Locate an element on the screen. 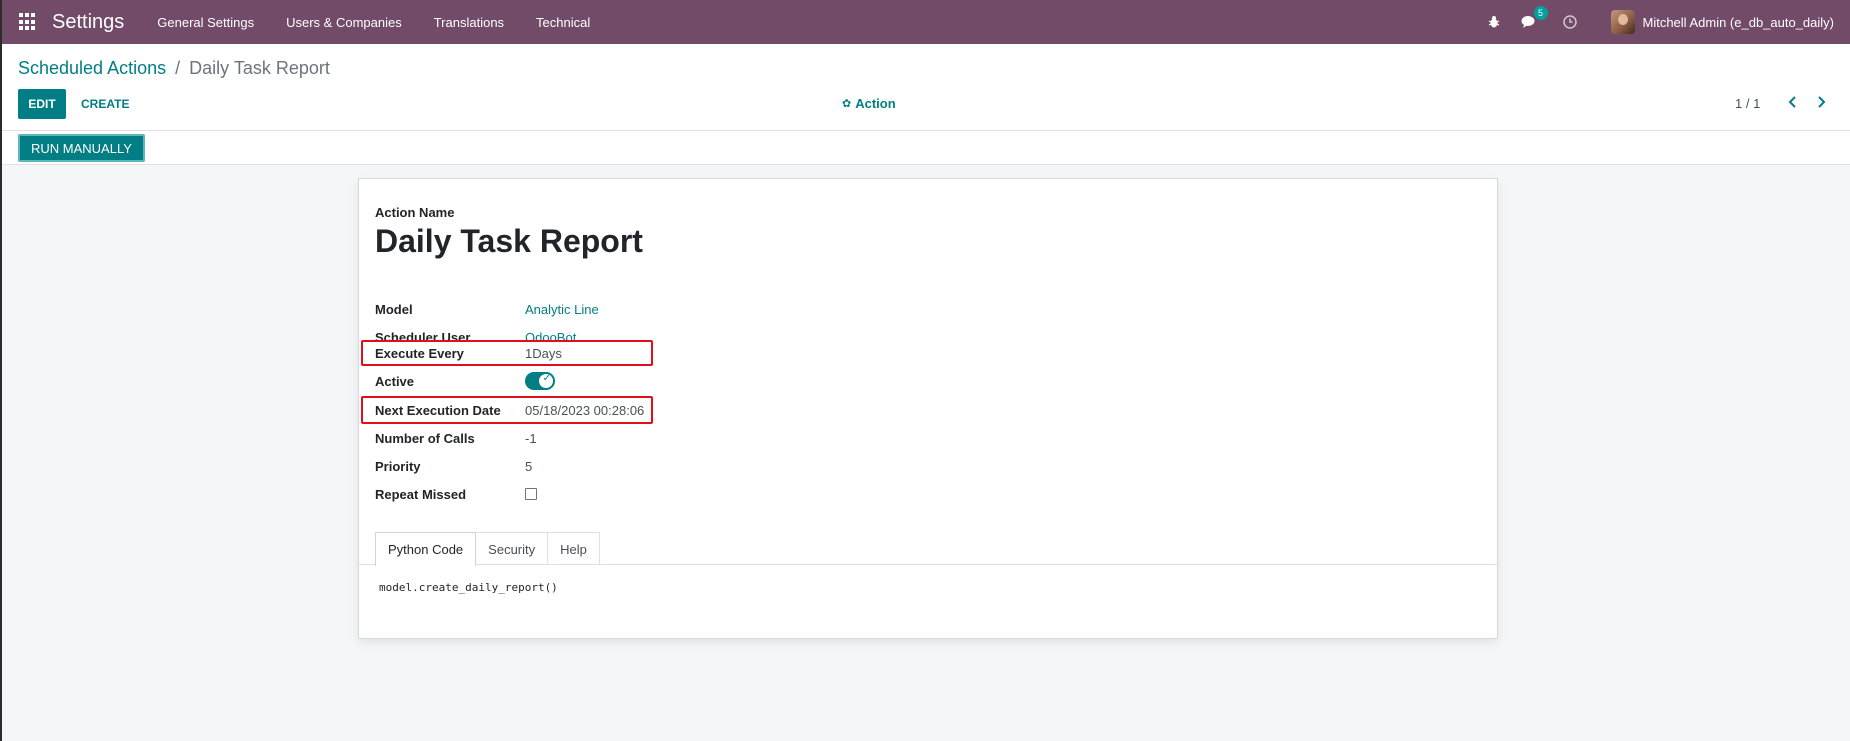  menu-translations: Translations is located at coordinates (469, 22).